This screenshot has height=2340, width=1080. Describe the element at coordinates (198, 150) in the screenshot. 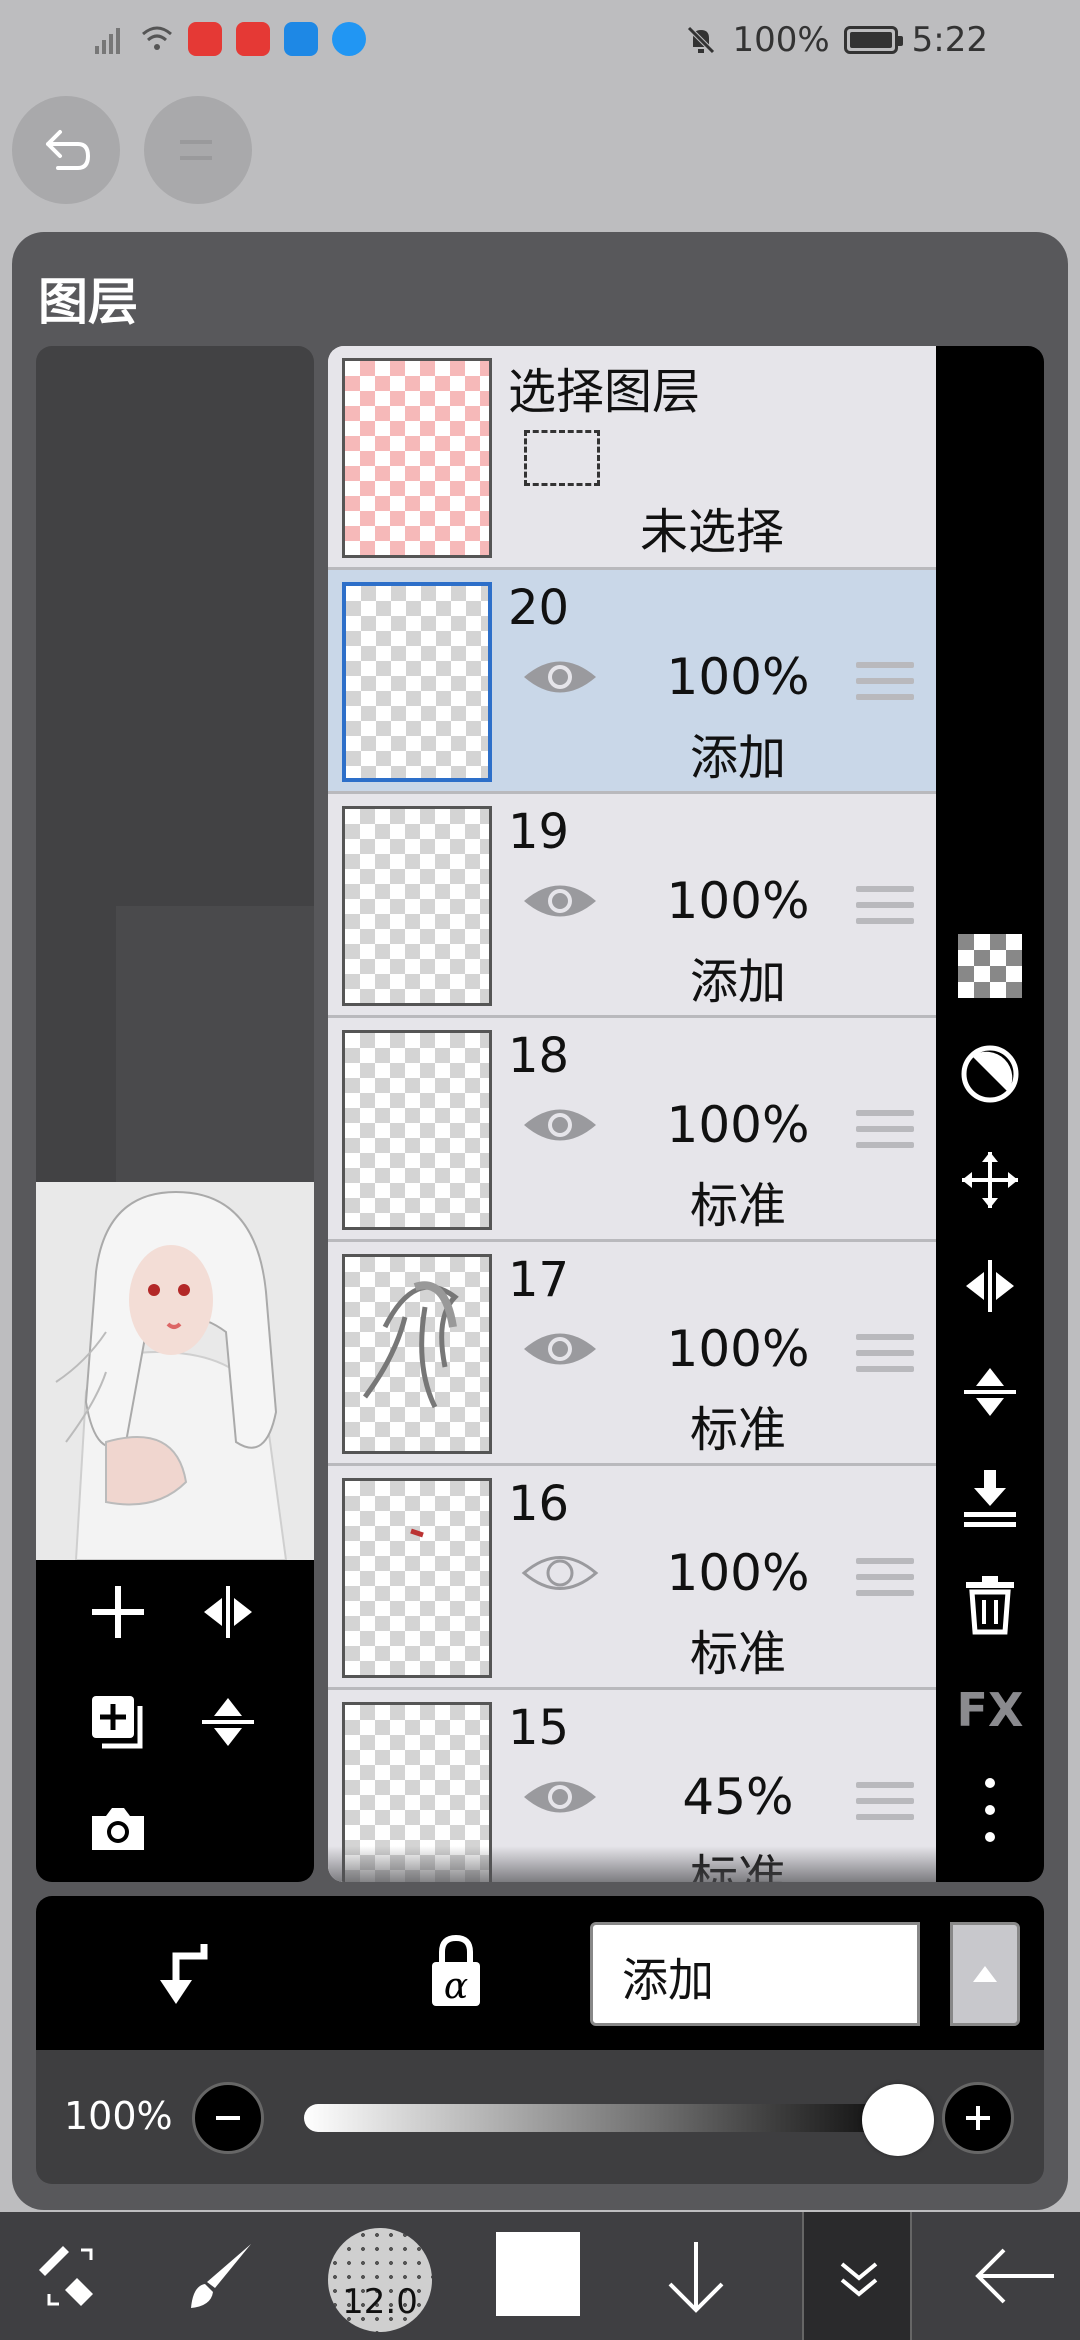

I see `redo-button` at that location.